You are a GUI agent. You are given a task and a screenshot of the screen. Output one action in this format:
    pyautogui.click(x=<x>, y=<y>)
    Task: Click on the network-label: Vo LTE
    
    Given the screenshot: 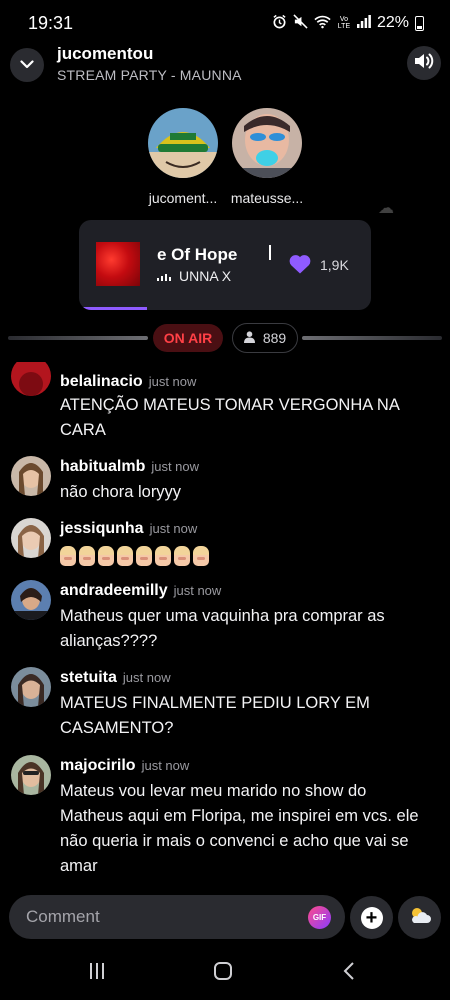 What is the action you would take?
    pyautogui.click(x=344, y=23)
    